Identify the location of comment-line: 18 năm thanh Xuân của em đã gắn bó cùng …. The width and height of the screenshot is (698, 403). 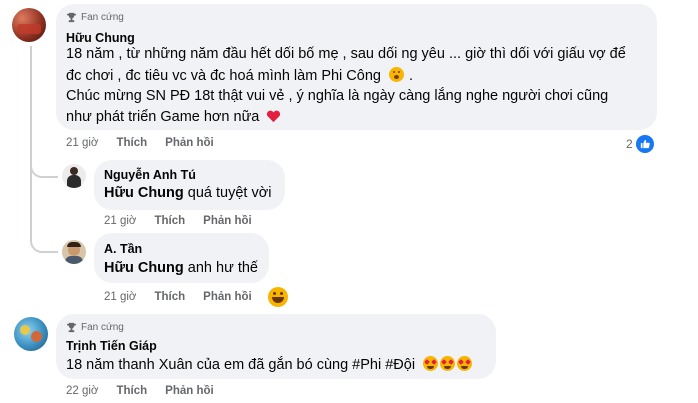
(269, 364).